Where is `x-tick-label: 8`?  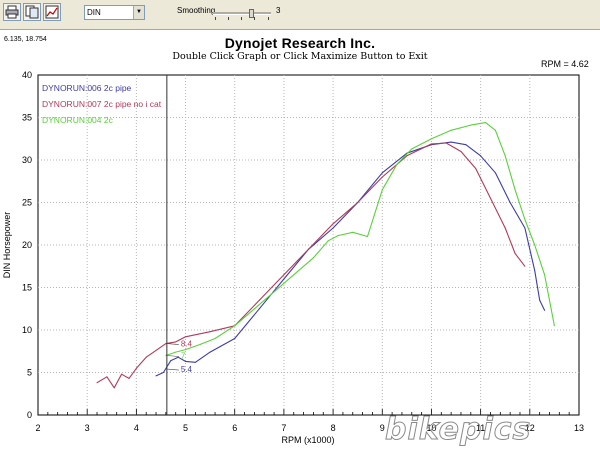
x-tick-label: 8 is located at coordinates (333, 428).